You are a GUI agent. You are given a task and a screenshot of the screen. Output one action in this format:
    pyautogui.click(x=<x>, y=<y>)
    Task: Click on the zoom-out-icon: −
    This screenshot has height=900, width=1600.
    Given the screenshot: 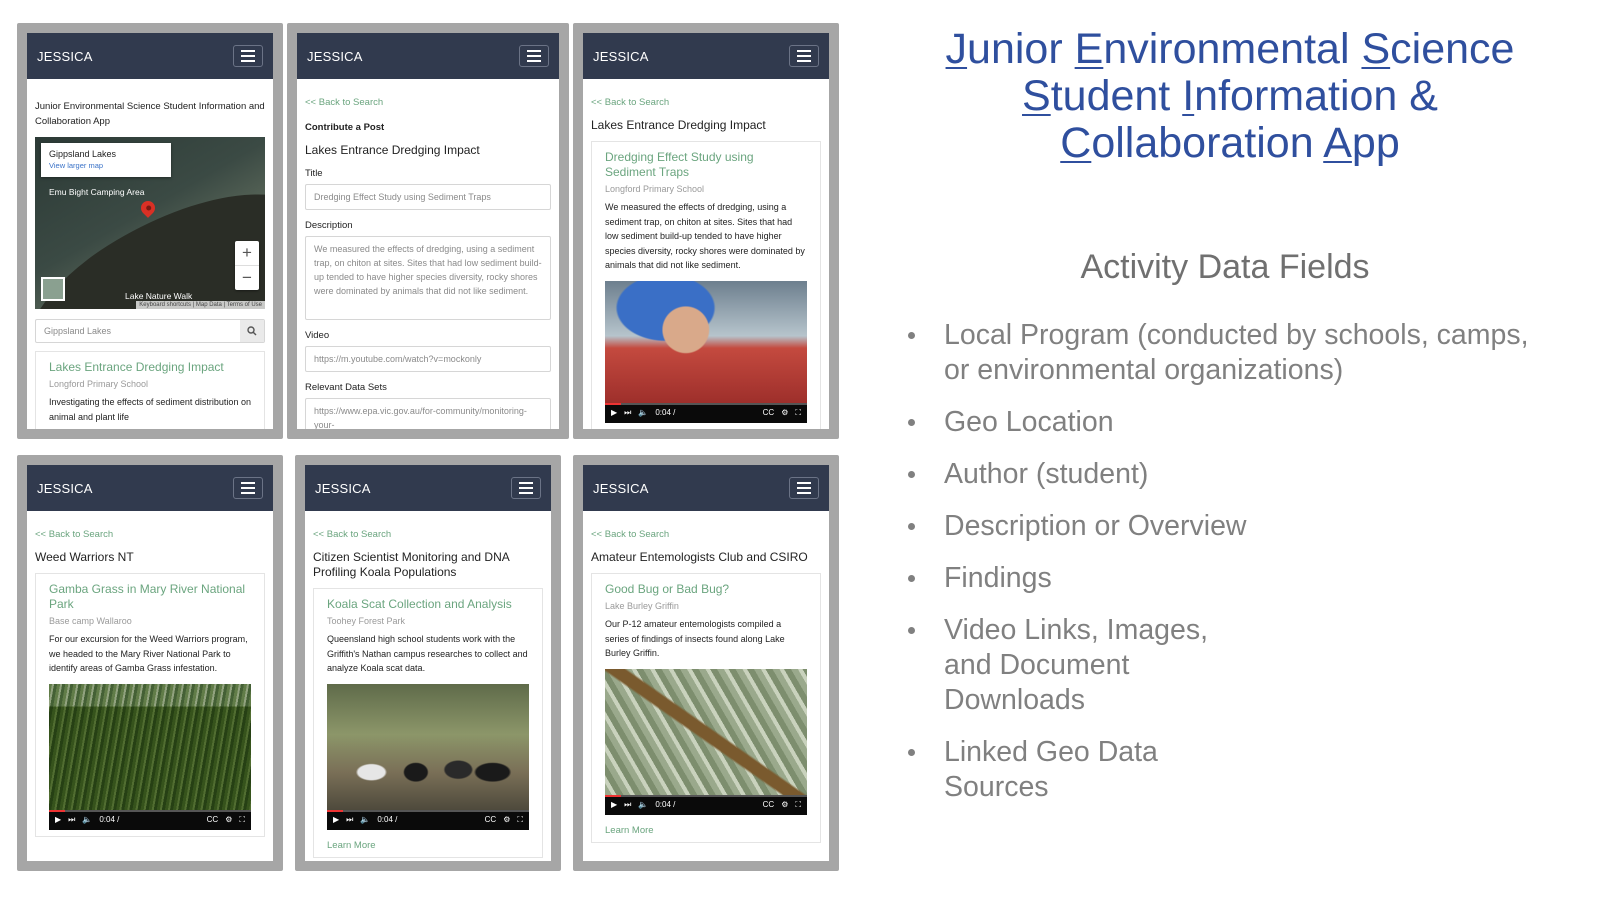 What is the action you would take?
    pyautogui.click(x=247, y=278)
    